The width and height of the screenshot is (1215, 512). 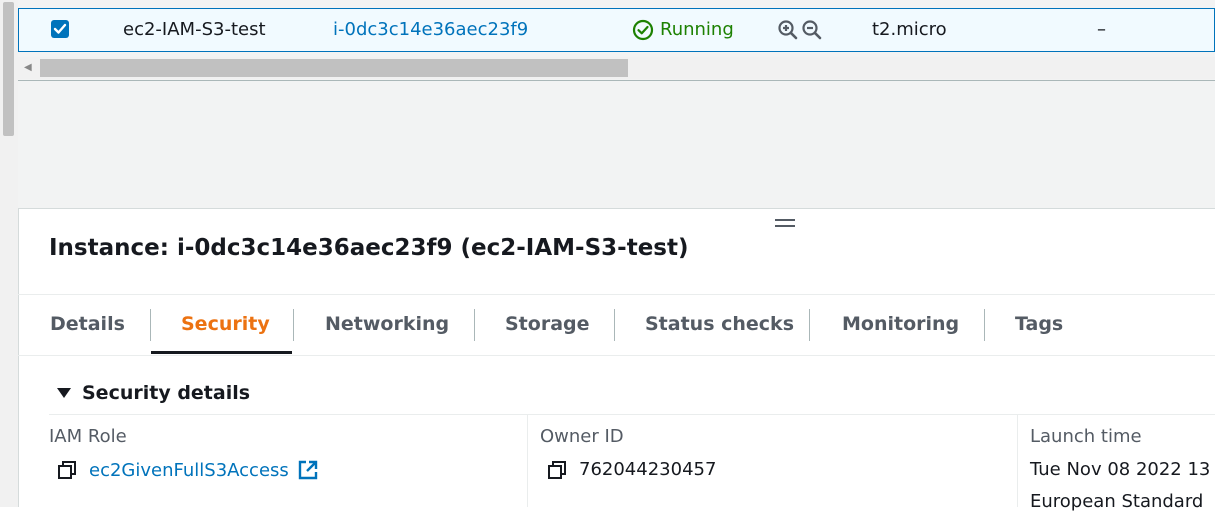 I want to click on owner-id-text: 762044230457, so click(x=648, y=469).